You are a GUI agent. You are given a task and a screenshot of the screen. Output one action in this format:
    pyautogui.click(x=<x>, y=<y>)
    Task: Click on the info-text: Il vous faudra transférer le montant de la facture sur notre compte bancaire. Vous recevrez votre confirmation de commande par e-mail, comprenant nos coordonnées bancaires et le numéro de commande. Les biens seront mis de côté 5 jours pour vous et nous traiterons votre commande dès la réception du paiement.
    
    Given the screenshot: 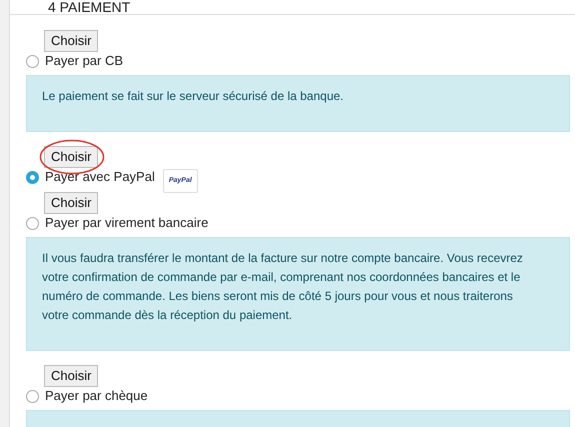 What is the action you would take?
    pyautogui.click(x=283, y=287)
    